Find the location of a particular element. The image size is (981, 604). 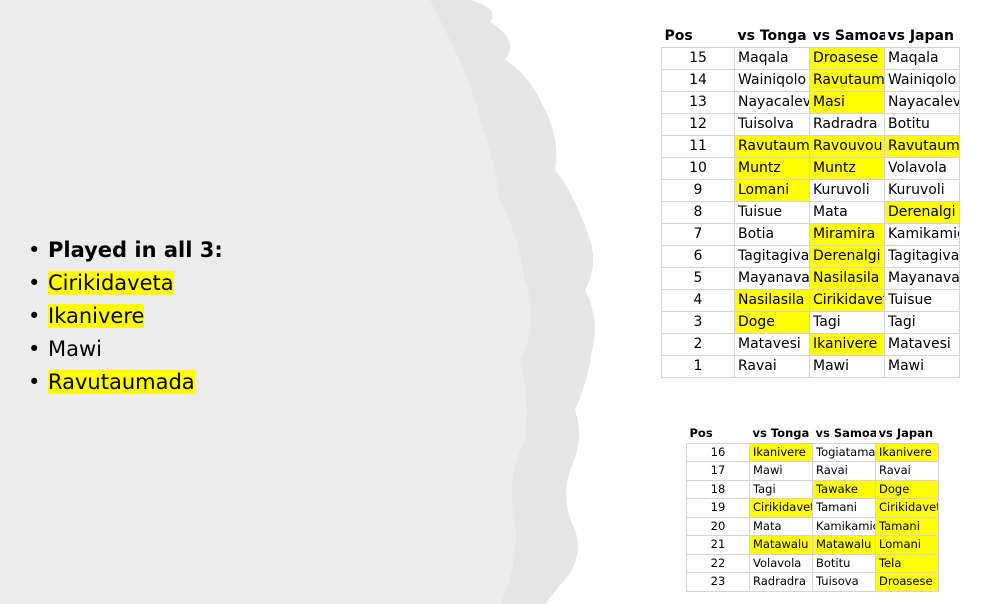

table-row: 3 Doge Tagi Tagi is located at coordinates (810, 322).